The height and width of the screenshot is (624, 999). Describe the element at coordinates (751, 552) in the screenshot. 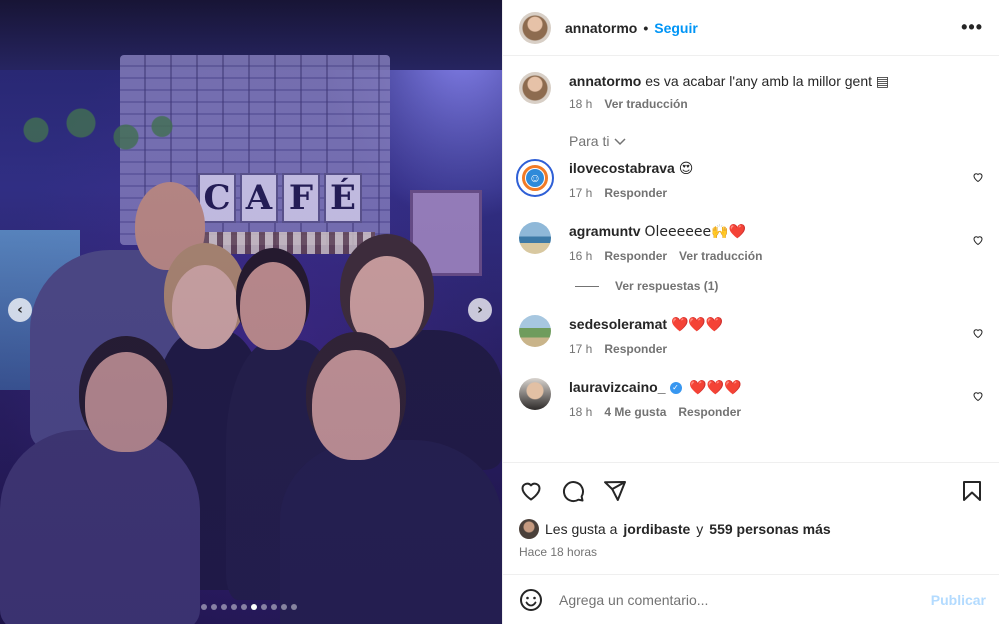

I see `post-time: Hace 18 horas` at that location.